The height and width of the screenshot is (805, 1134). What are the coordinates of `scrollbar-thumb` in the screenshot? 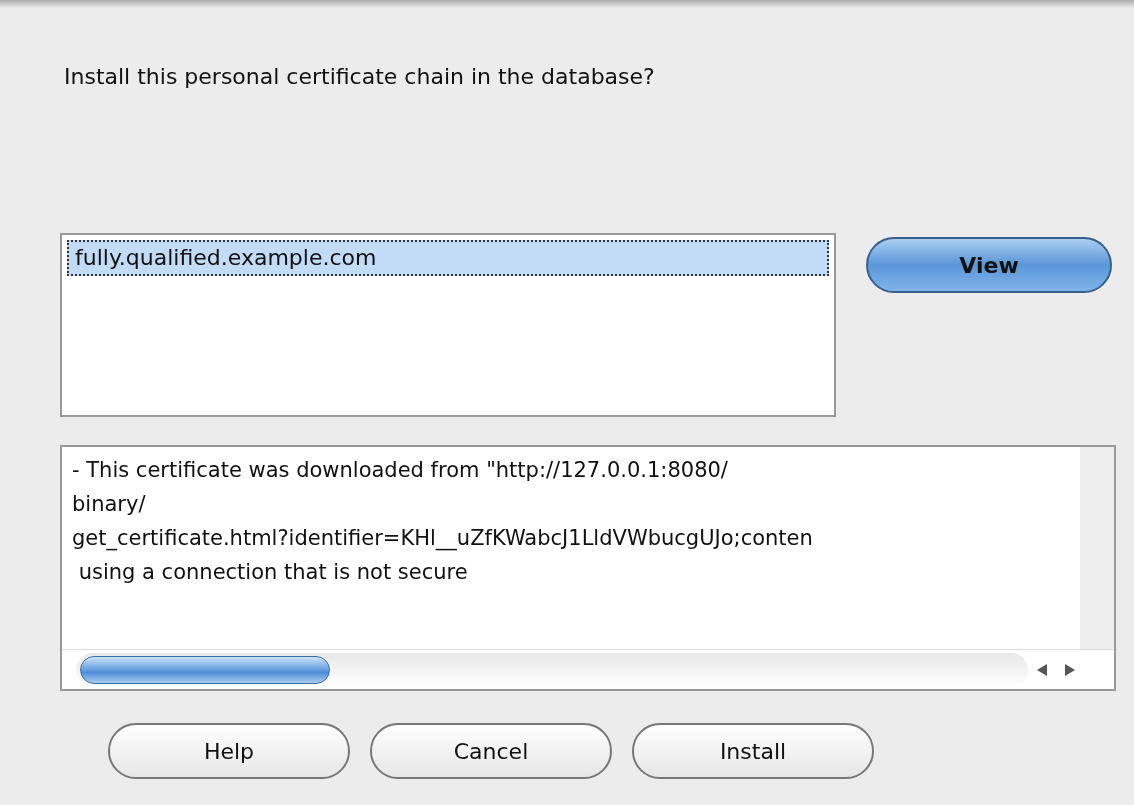 It's located at (205, 669).